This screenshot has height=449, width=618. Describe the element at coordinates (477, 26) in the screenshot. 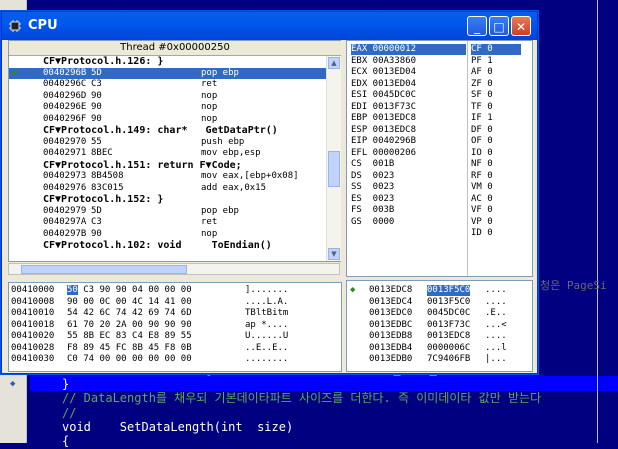

I see `minimize-button: _` at that location.